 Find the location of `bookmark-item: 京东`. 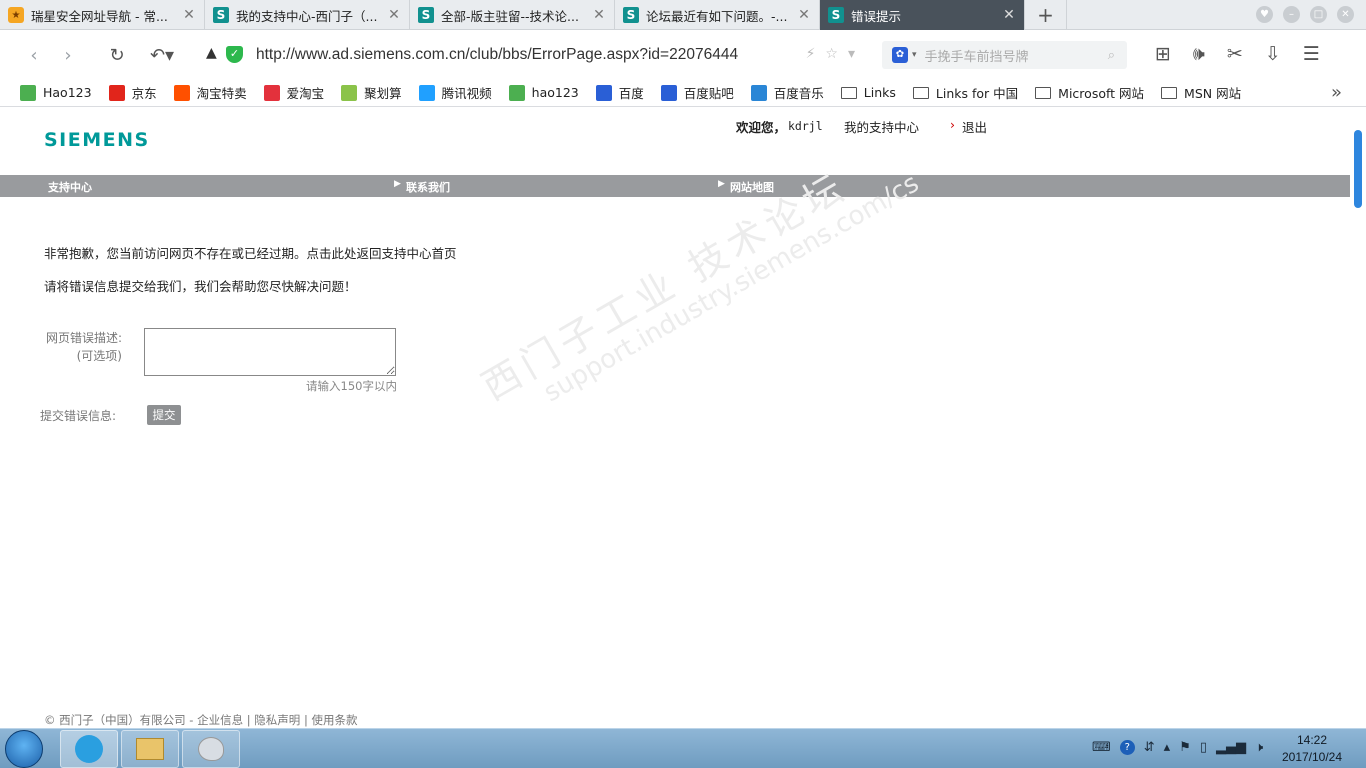

bookmark-item: 京东 is located at coordinates (132, 92).